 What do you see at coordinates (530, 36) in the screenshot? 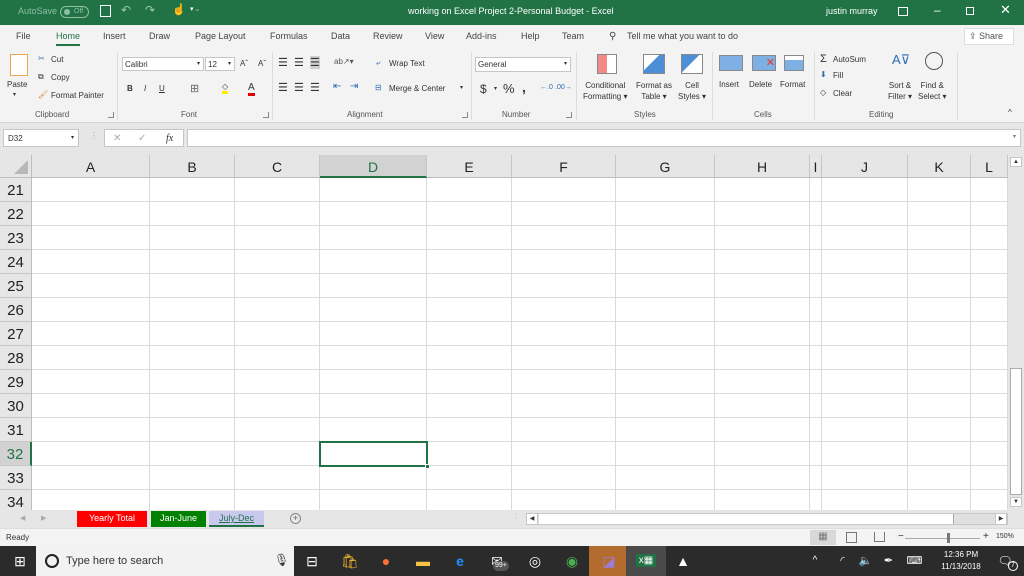
I see `tab-help: Help` at bounding box center [530, 36].